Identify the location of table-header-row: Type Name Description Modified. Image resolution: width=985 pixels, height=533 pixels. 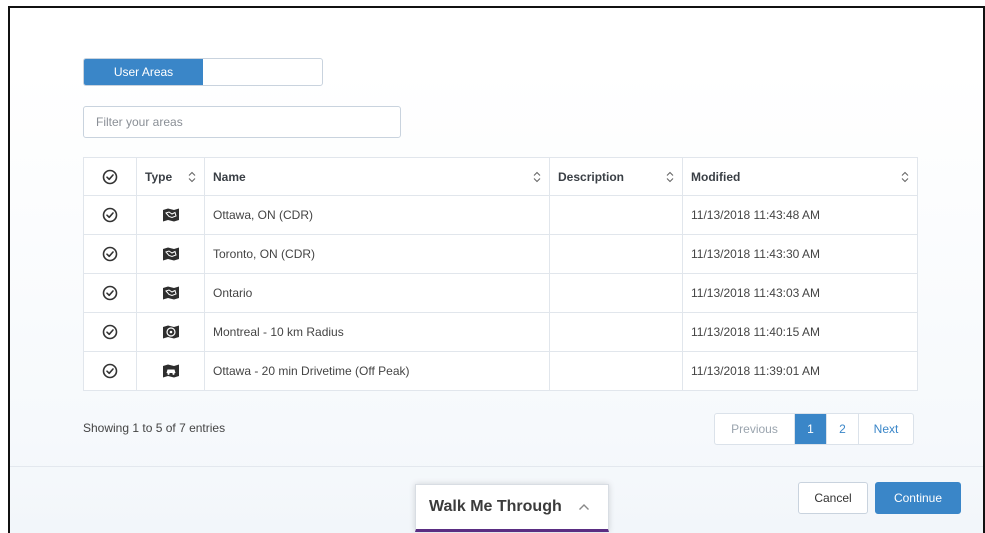
(500, 176).